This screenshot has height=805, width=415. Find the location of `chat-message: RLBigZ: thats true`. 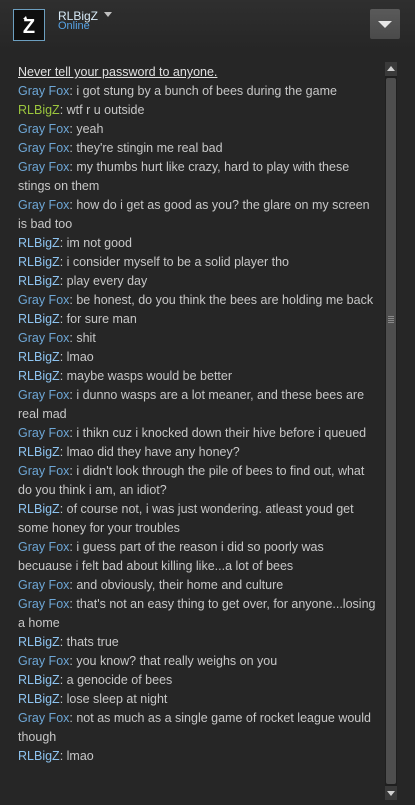

chat-message: RLBigZ: thats true is located at coordinates (199, 642).